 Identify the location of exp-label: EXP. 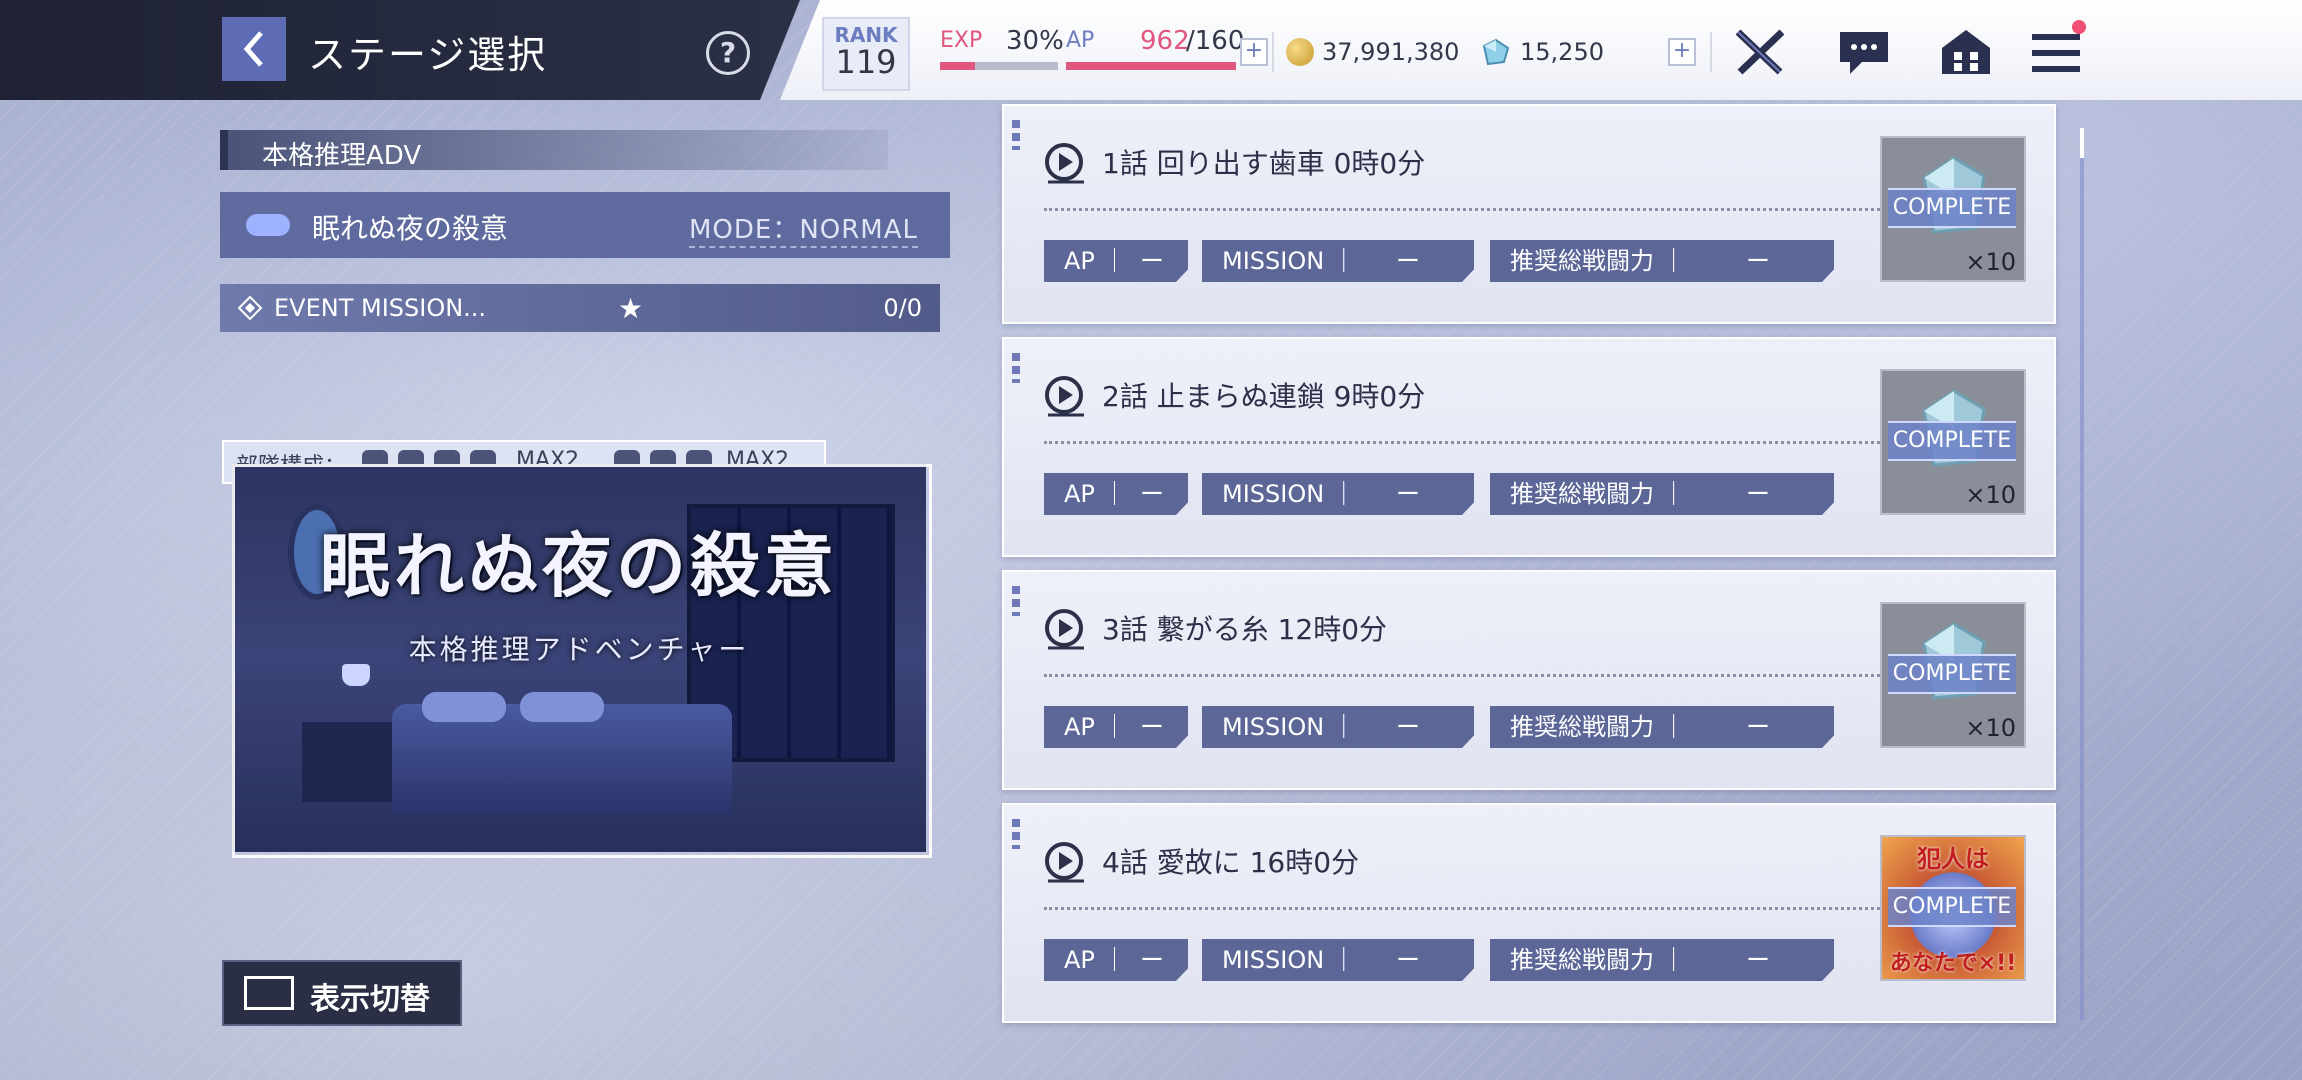
(961, 40).